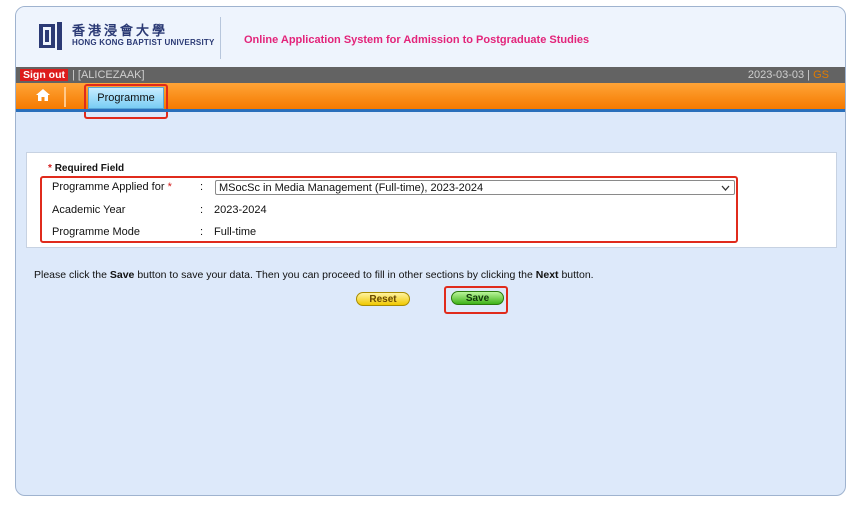 This screenshot has width=864, height=512. What do you see at coordinates (44, 75) in the screenshot?
I see `sign-out-button: Sign out` at bounding box center [44, 75].